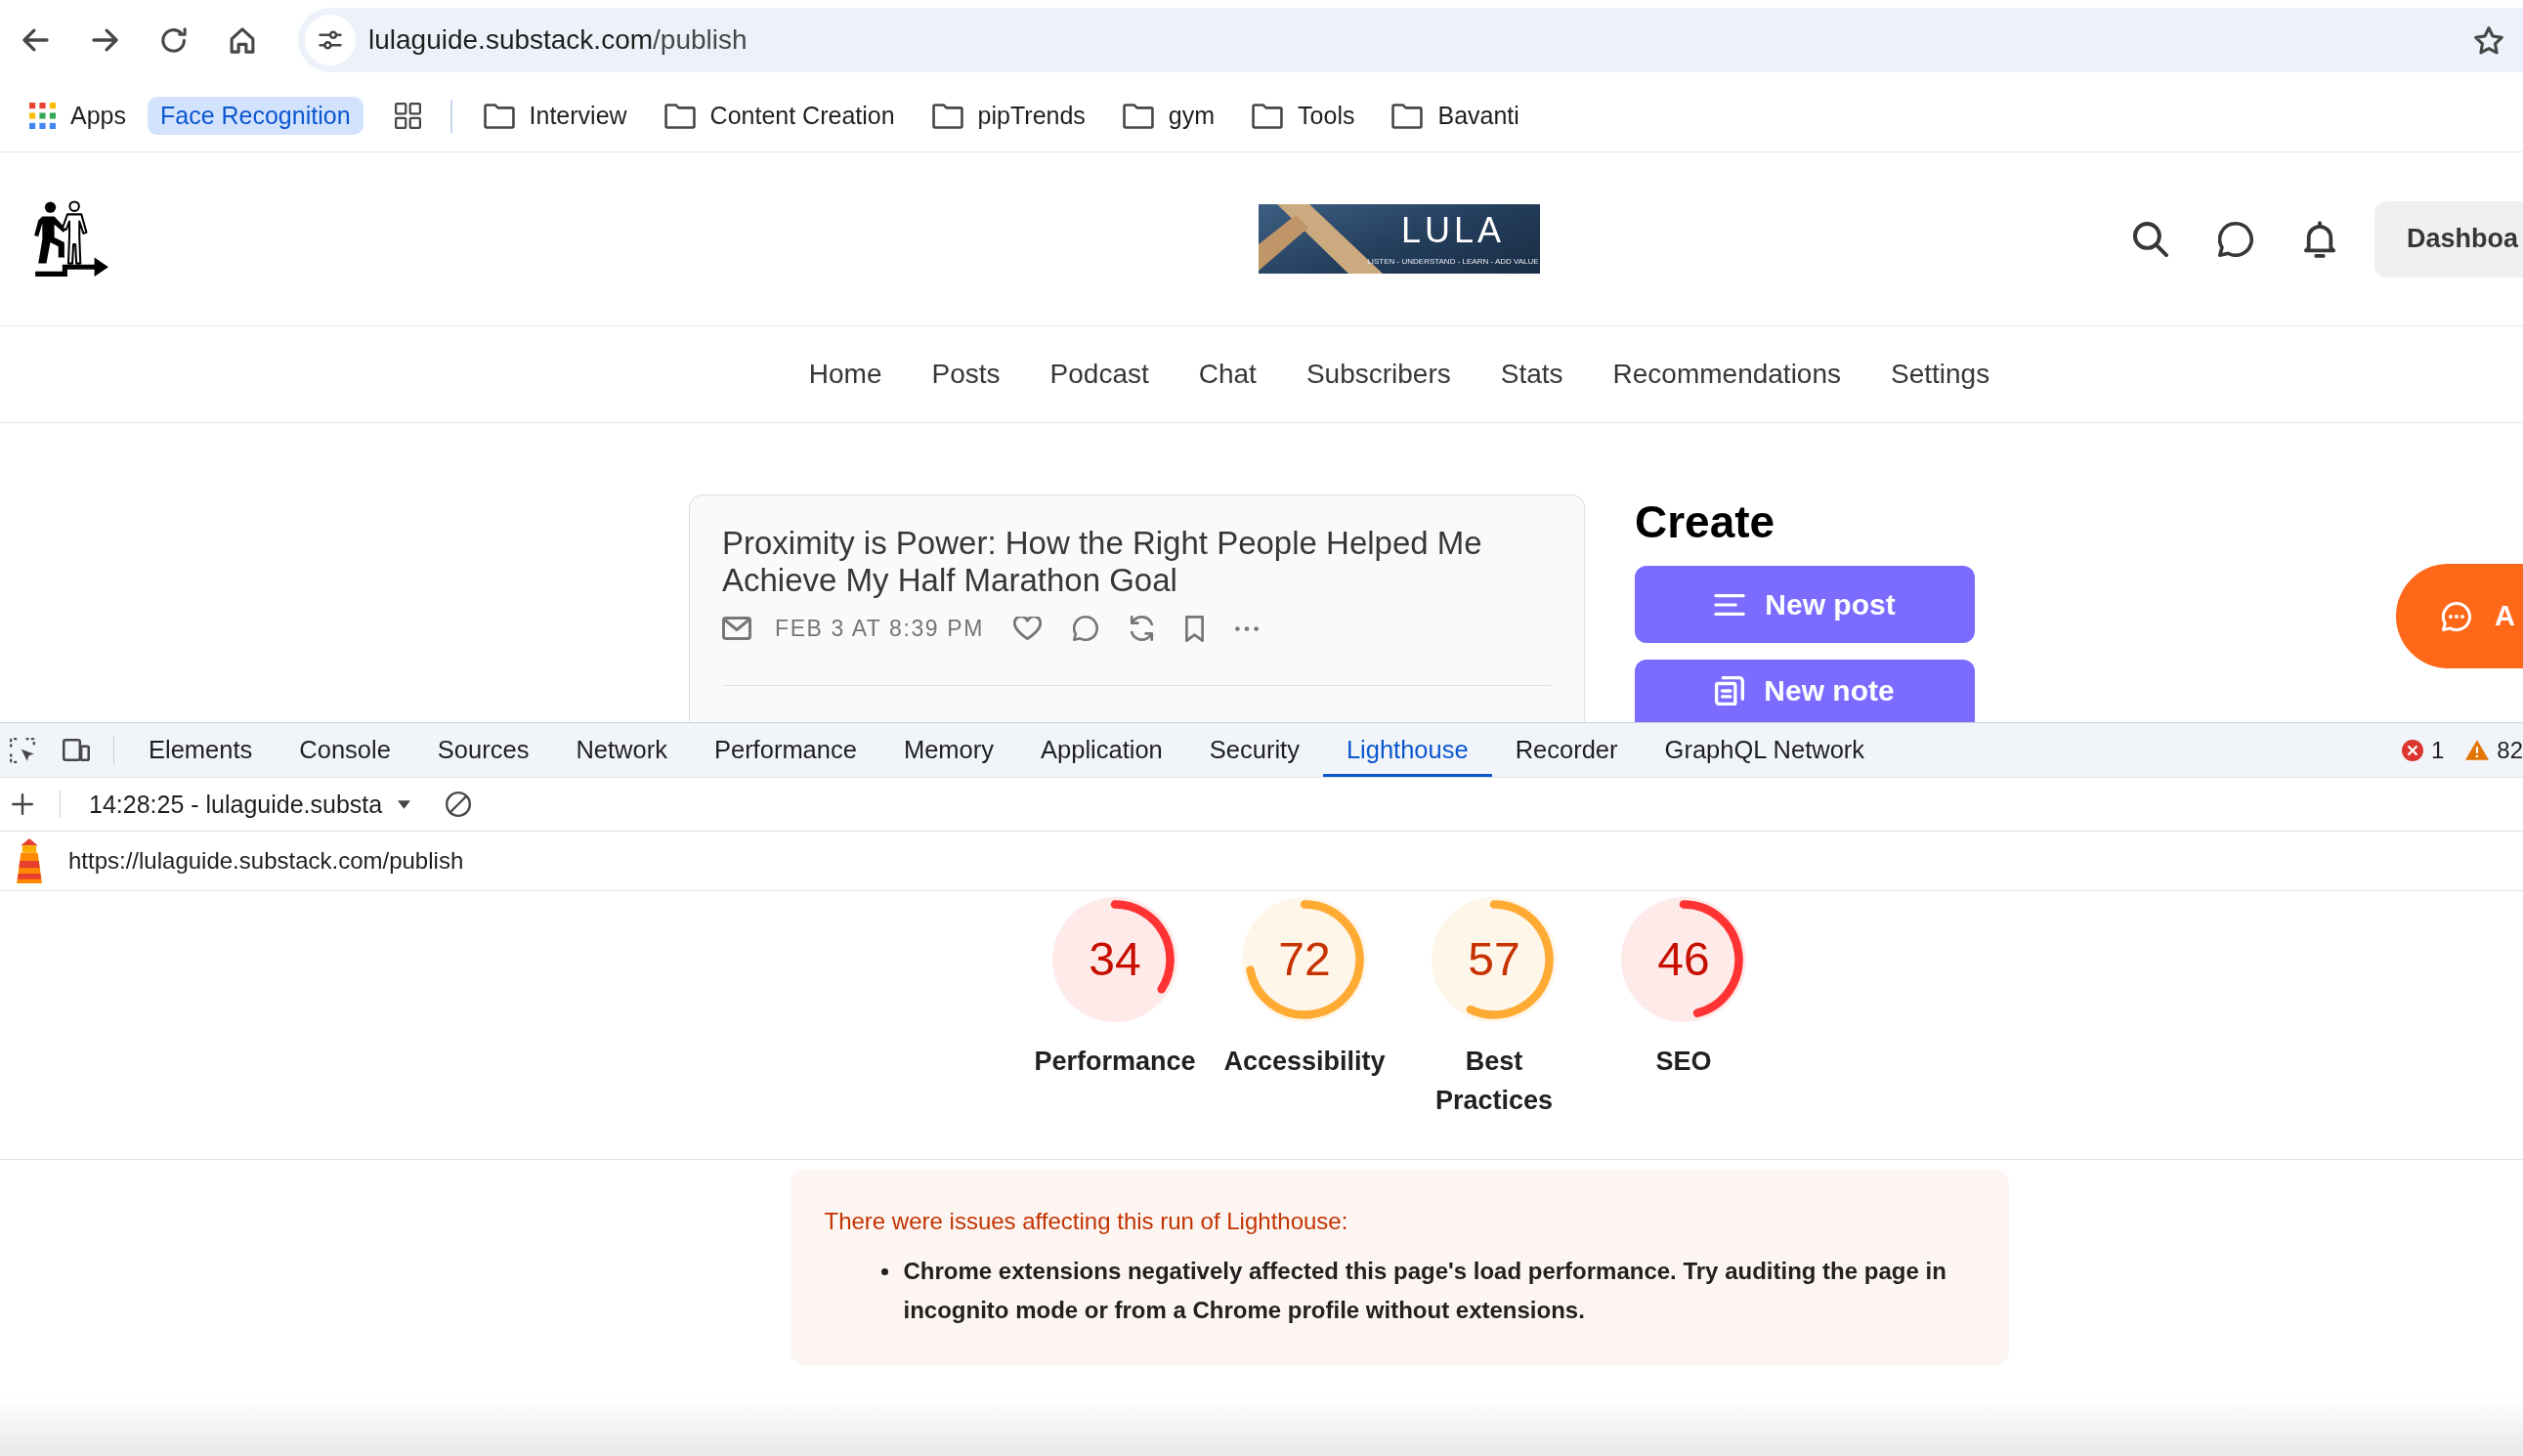  Describe the element at coordinates (1531, 374) in the screenshot. I see `nav-link: Stats` at that location.